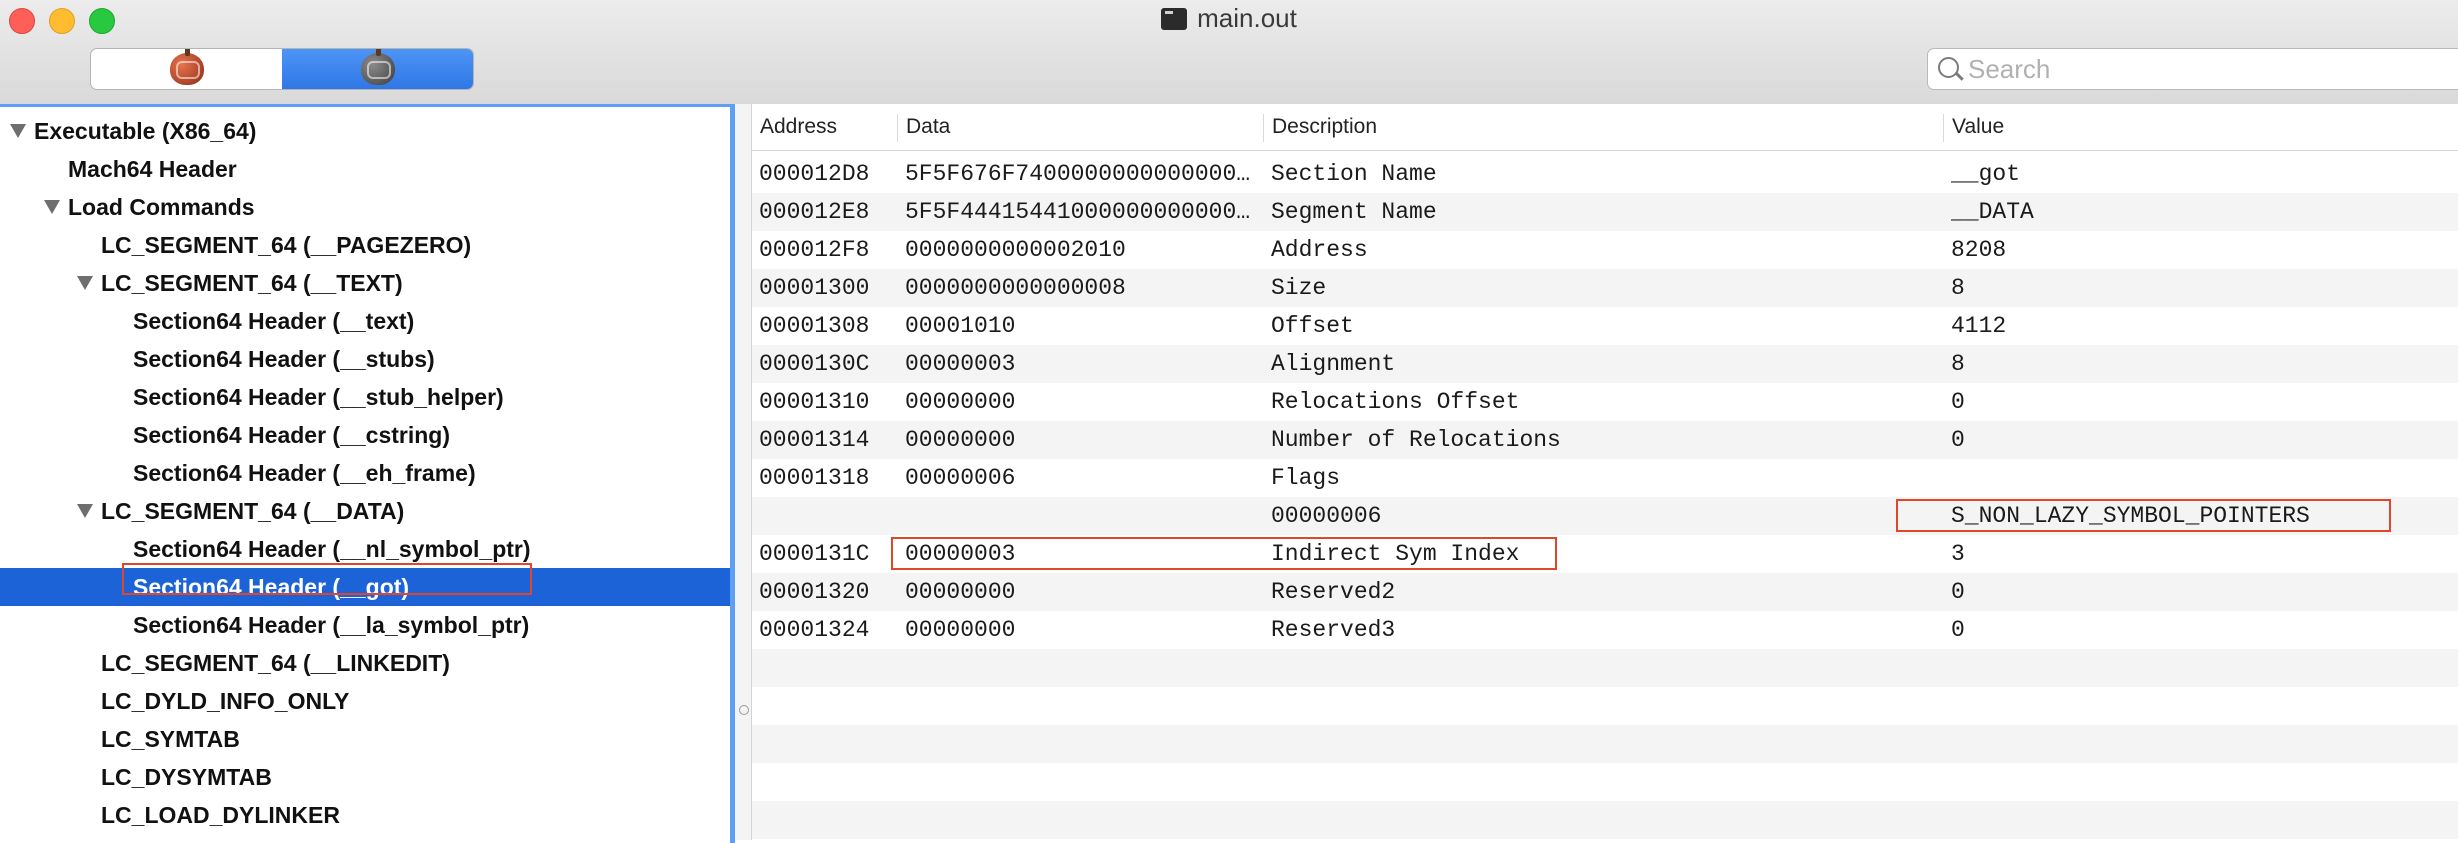 The height and width of the screenshot is (843, 2458). What do you see at coordinates (274, 321) in the screenshot?
I see `tree-item-label: Section64 Header (__text)` at bounding box center [274, 321].